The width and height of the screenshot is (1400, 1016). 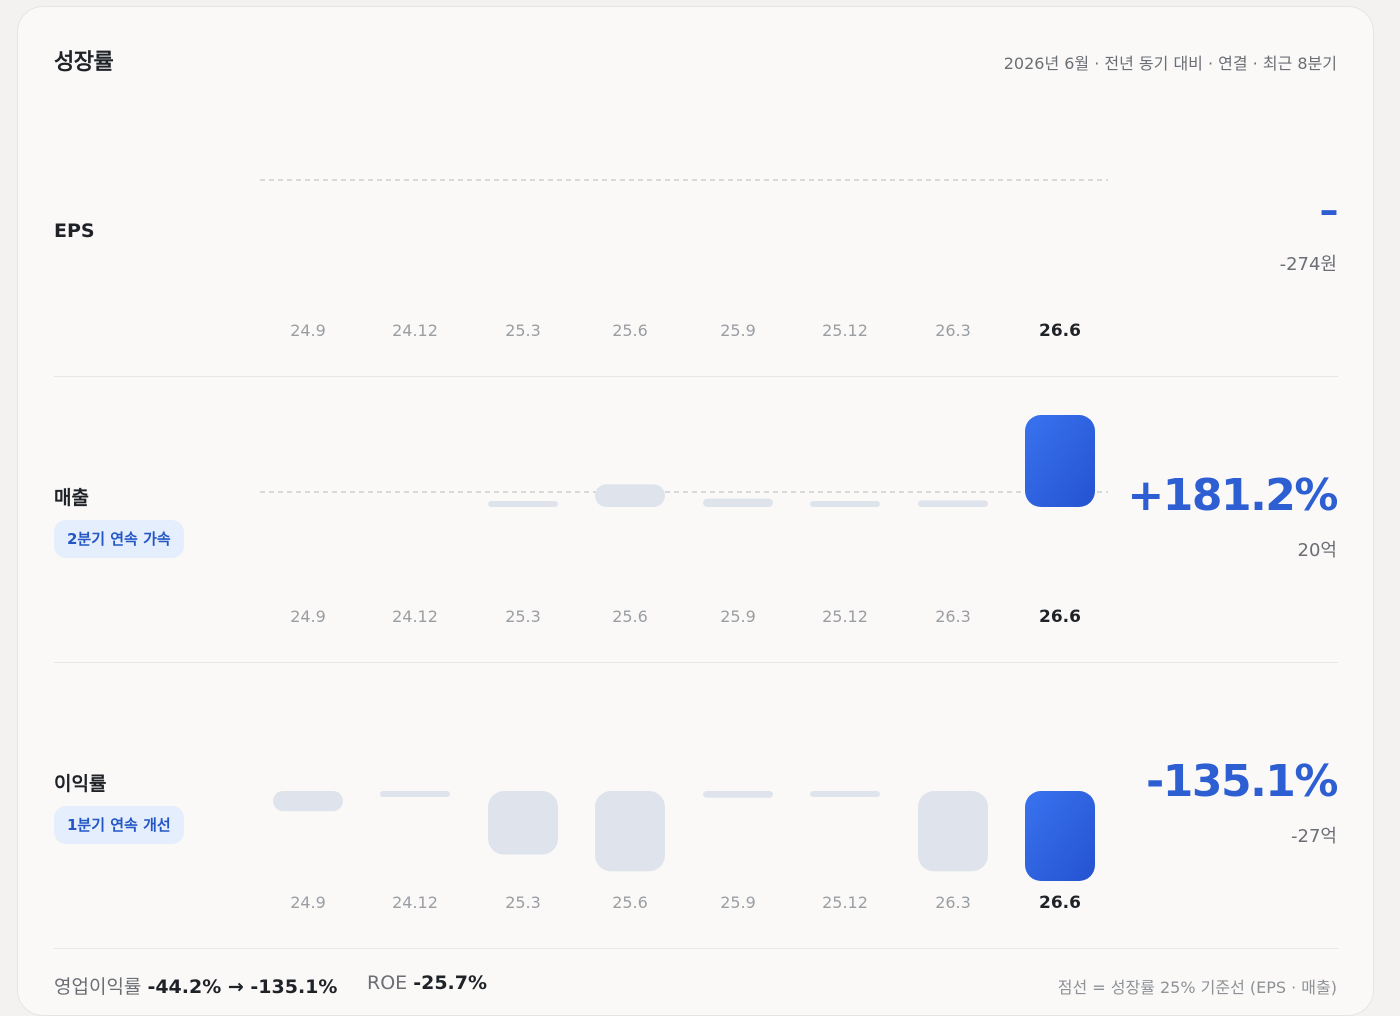 What do you see at coordinates (696, 948) in the screenshot?
I see `section-divider` at bounding box center [696, 948].